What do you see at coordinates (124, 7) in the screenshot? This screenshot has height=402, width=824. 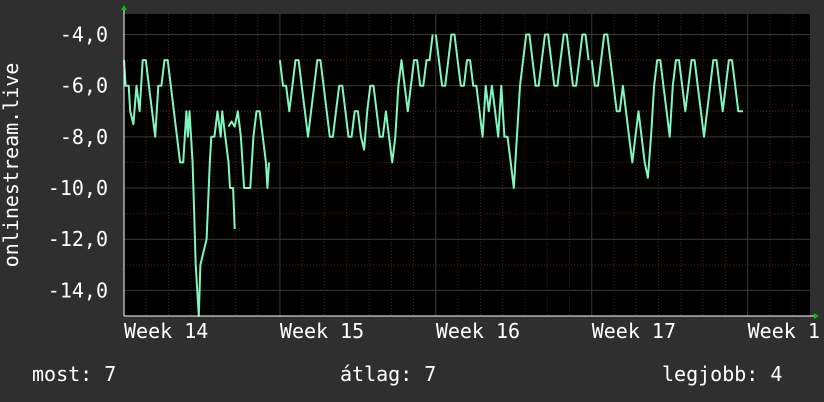 I see `y-axis-arrow` at bounding box center [124, 7].